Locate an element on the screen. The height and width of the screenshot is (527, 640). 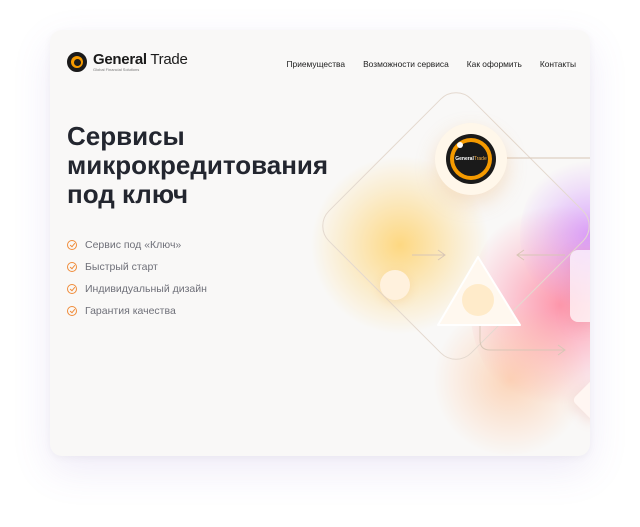
nav-item-how-to-apply: Как оформить is located at coordinates (494, 64).